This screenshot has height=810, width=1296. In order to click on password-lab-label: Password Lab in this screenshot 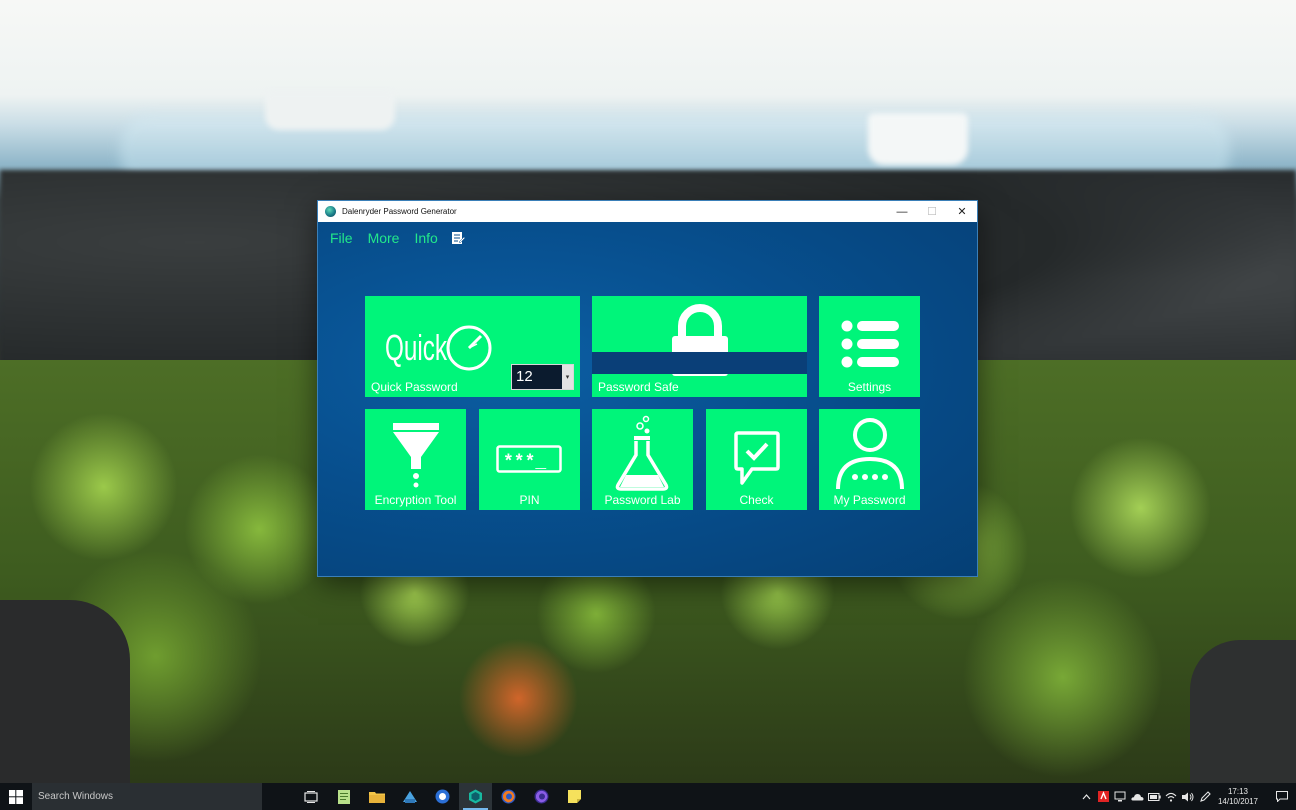, I will do `click(642, 500)`.